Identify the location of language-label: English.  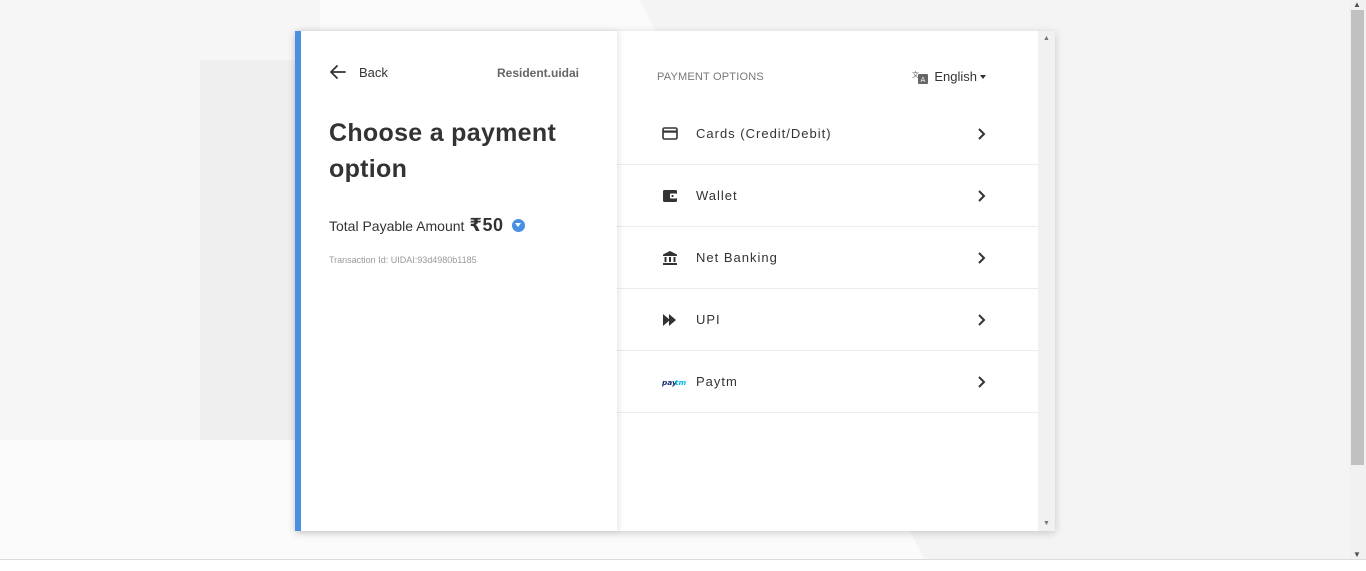
(955, 76).